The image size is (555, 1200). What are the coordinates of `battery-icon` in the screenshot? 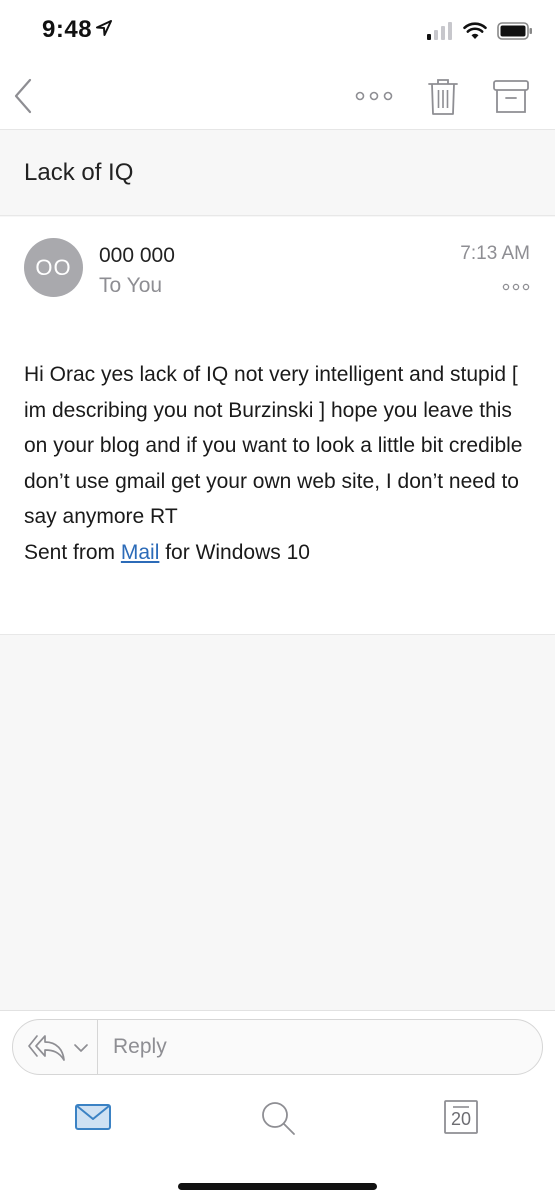 It's located at (514, 31).